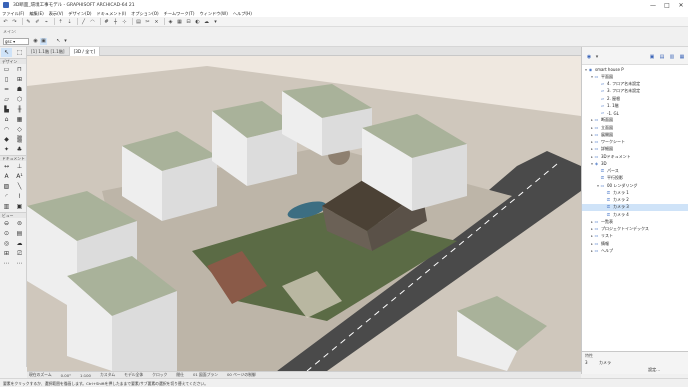 Image resolution: width=688 pixels, height=387 pixels. I want to click on marquee-tool-icon: ⬚, so click(19, 52).